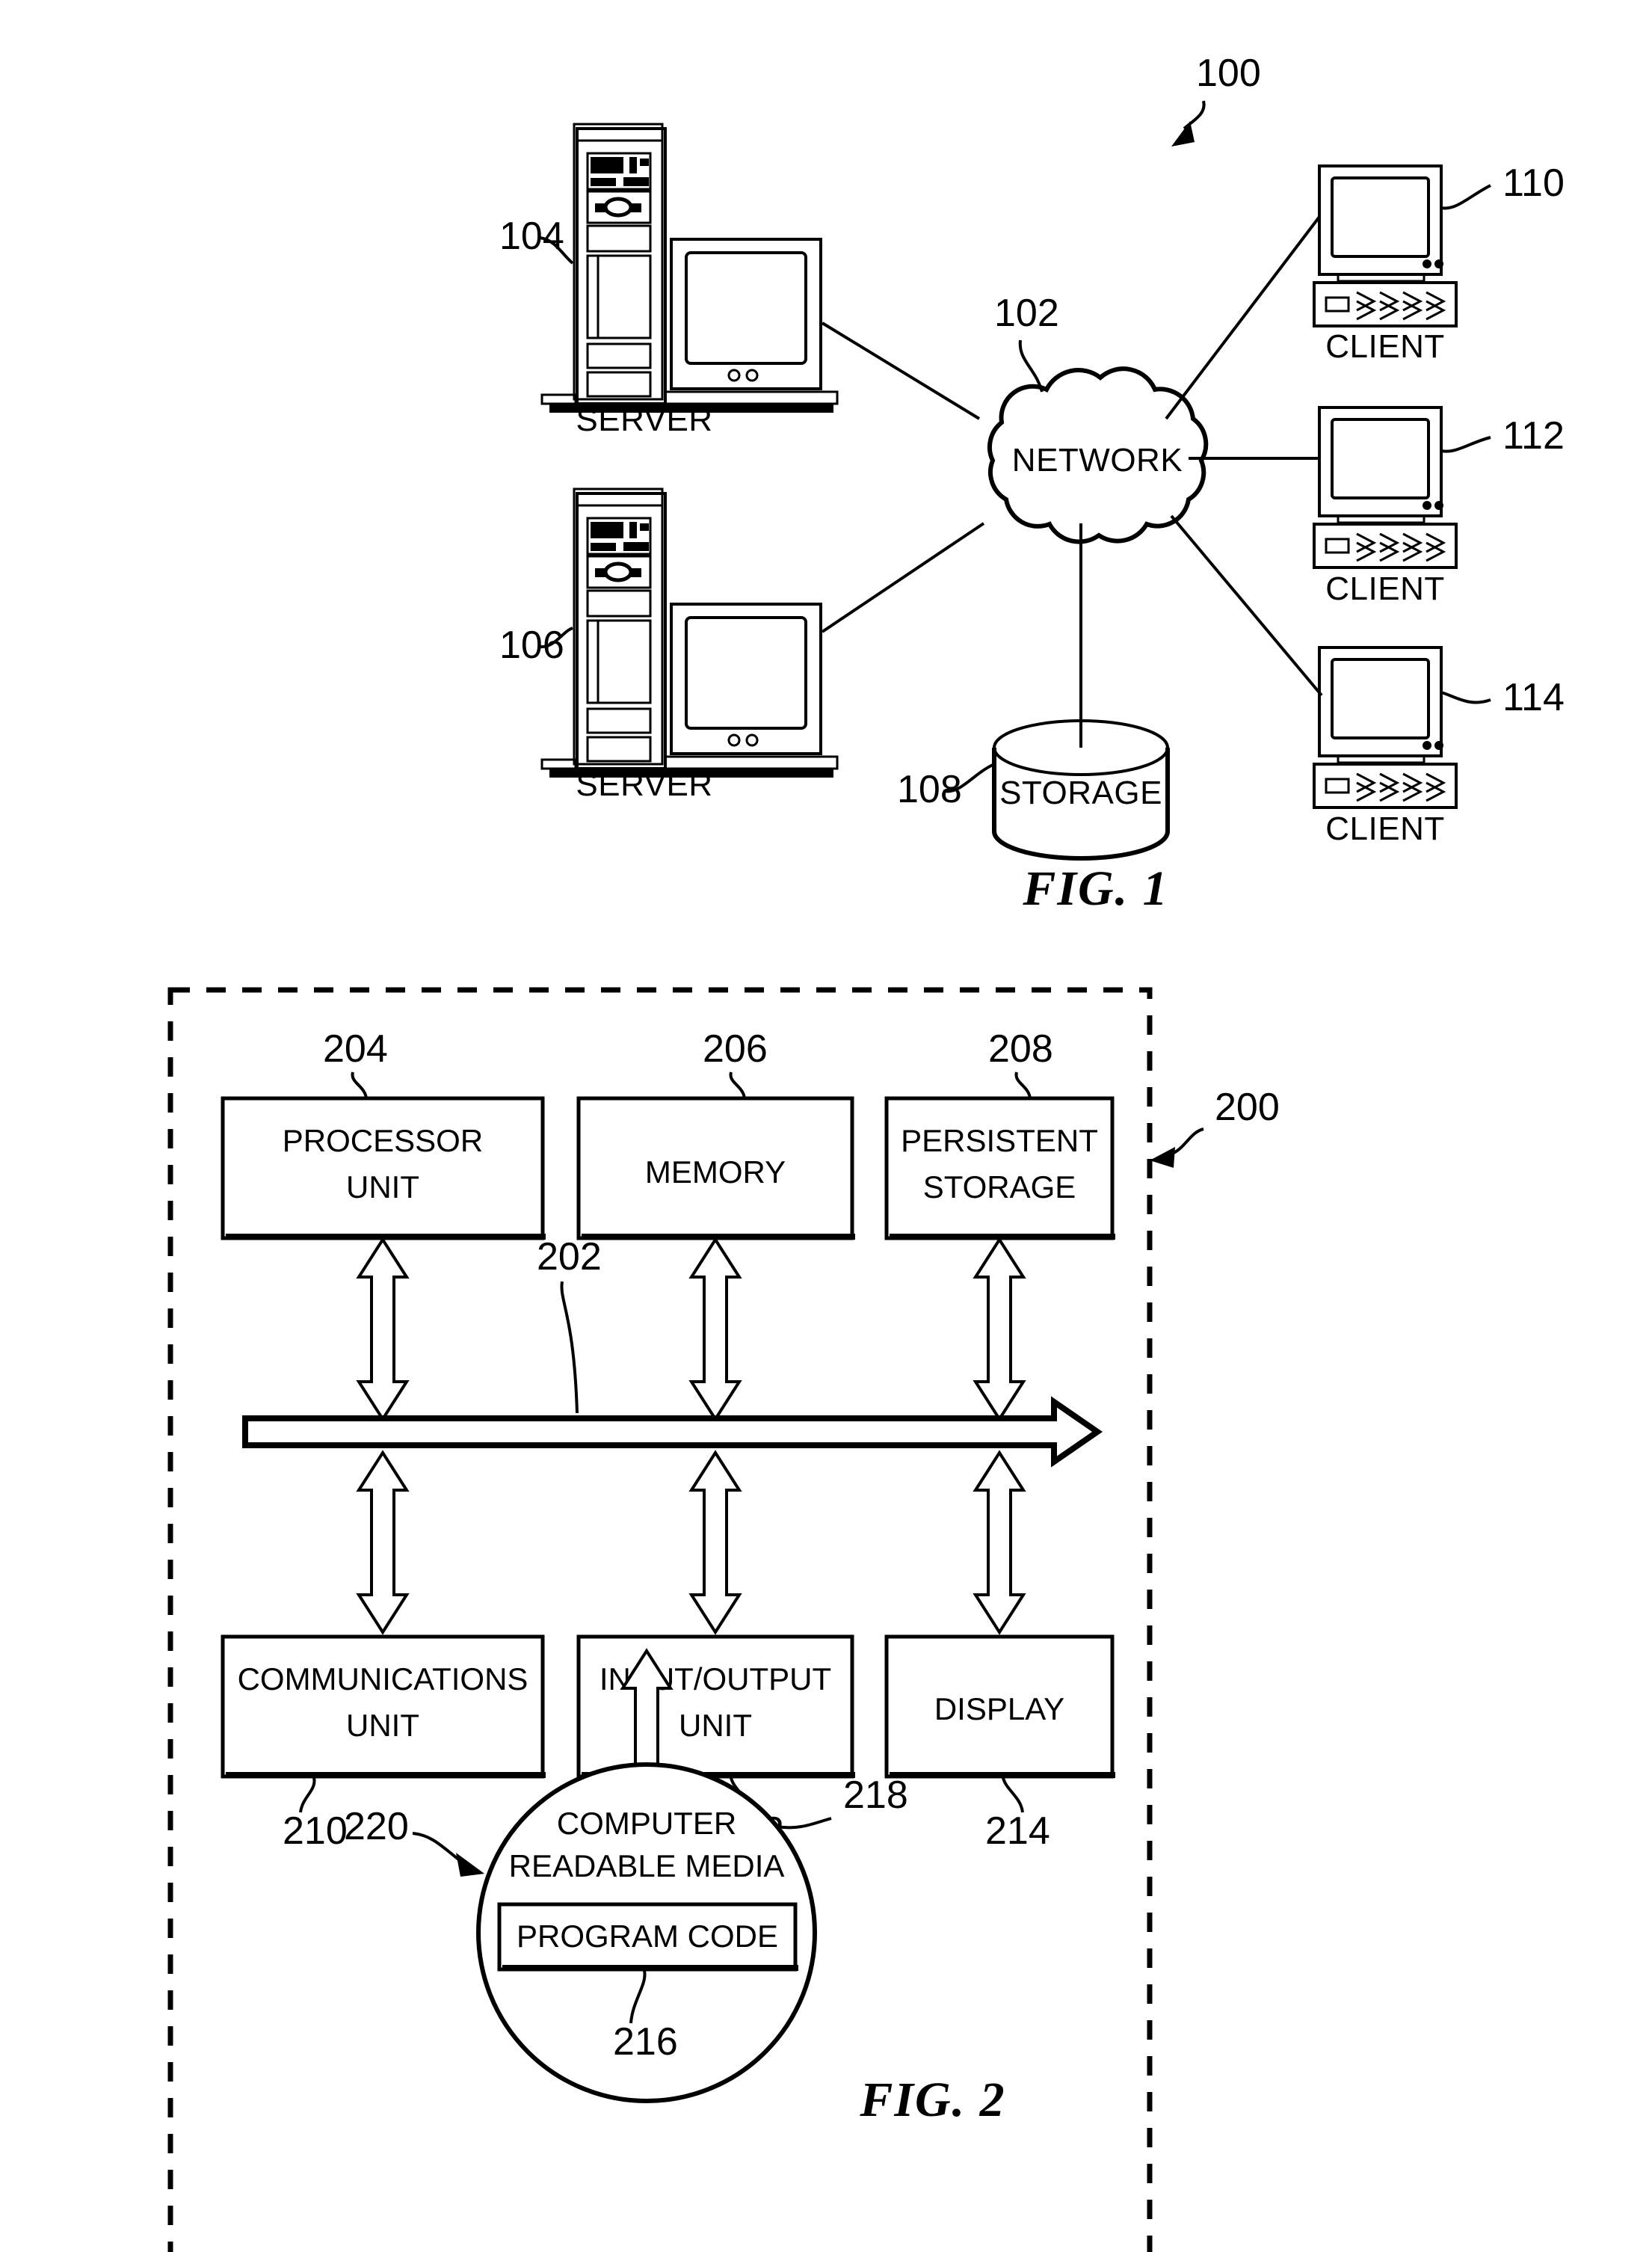  I want to click on computer-readable-media-label-line2: READABLE MEDIA, so click(647, 1865).